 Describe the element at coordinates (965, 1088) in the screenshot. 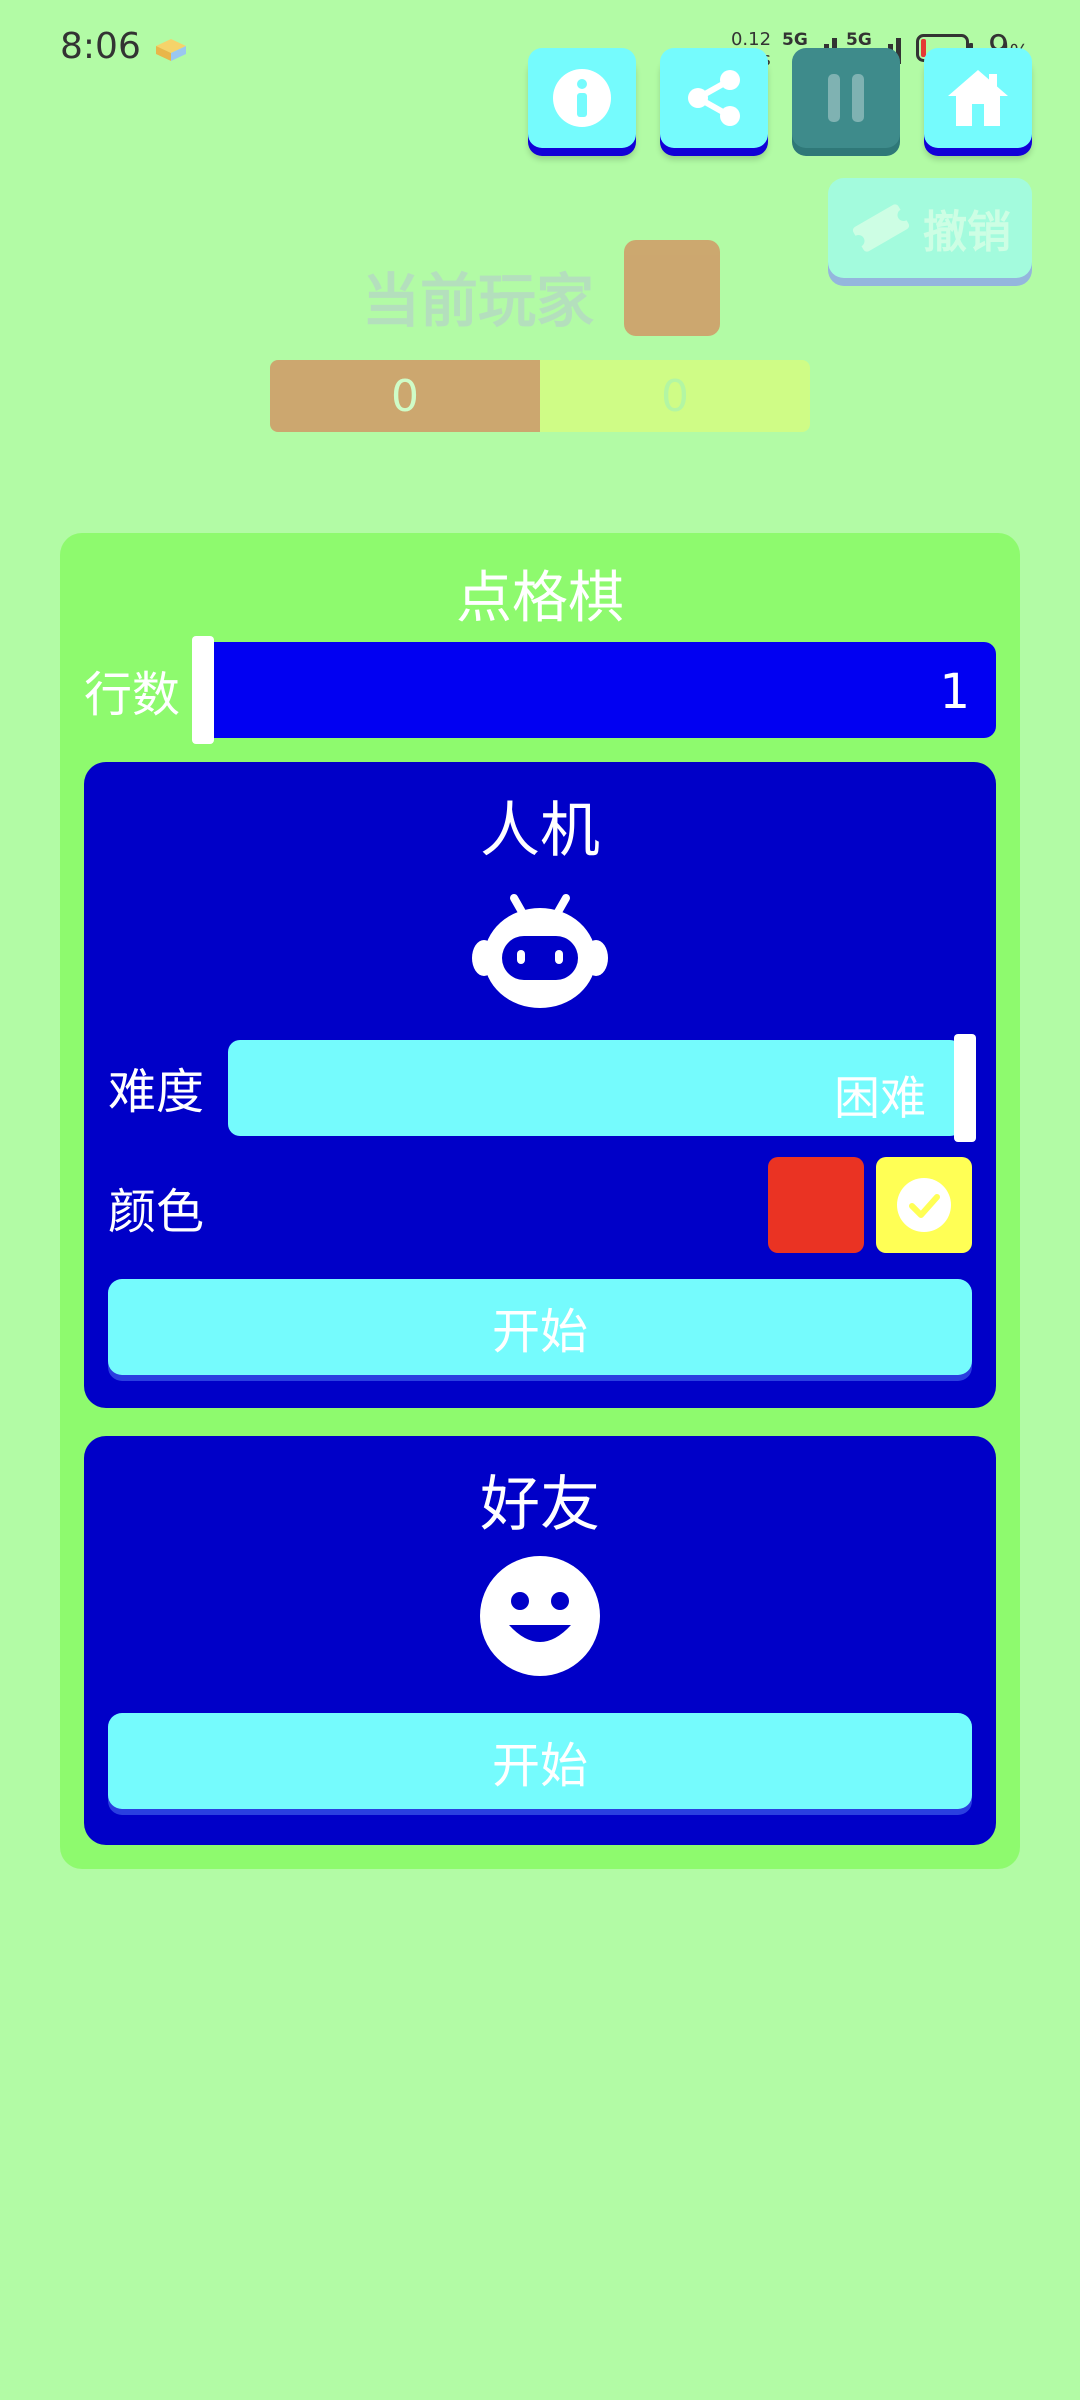

I see `difficulty-slider-thumb` at that location.